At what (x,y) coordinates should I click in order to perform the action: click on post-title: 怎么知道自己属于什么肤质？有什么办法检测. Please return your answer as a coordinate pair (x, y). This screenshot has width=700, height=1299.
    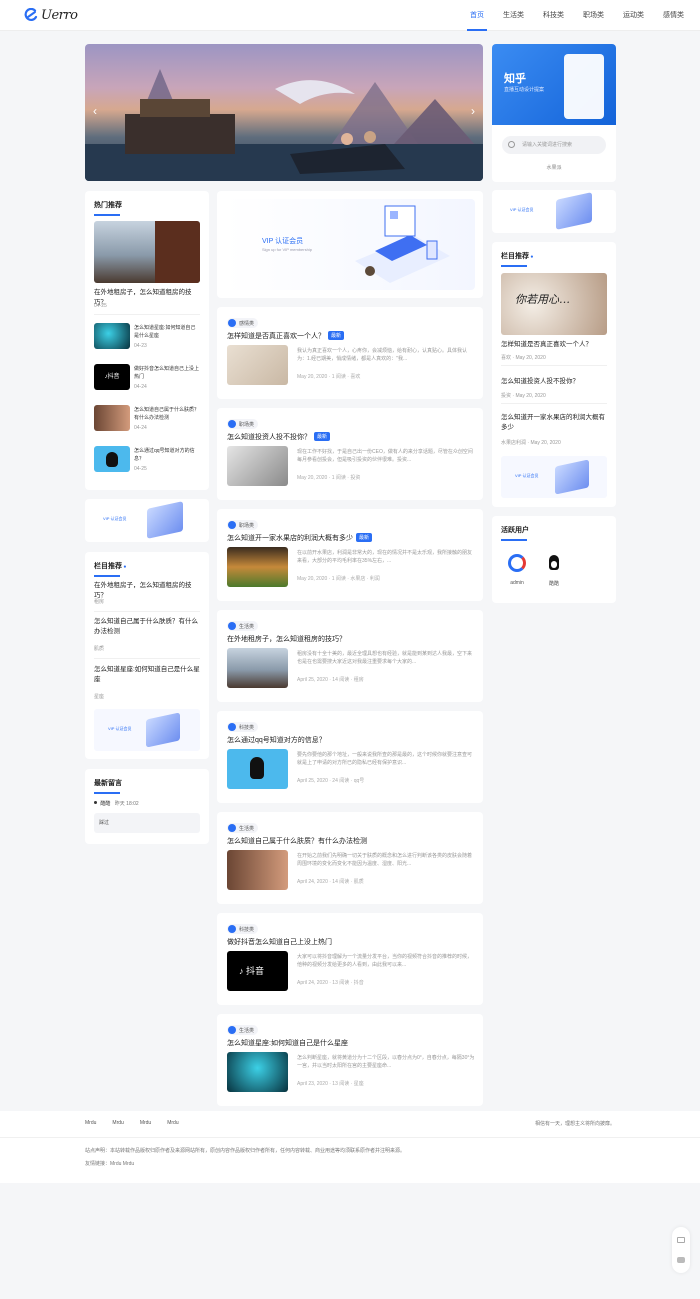
    Looking at the image, I should click on (297, 841).